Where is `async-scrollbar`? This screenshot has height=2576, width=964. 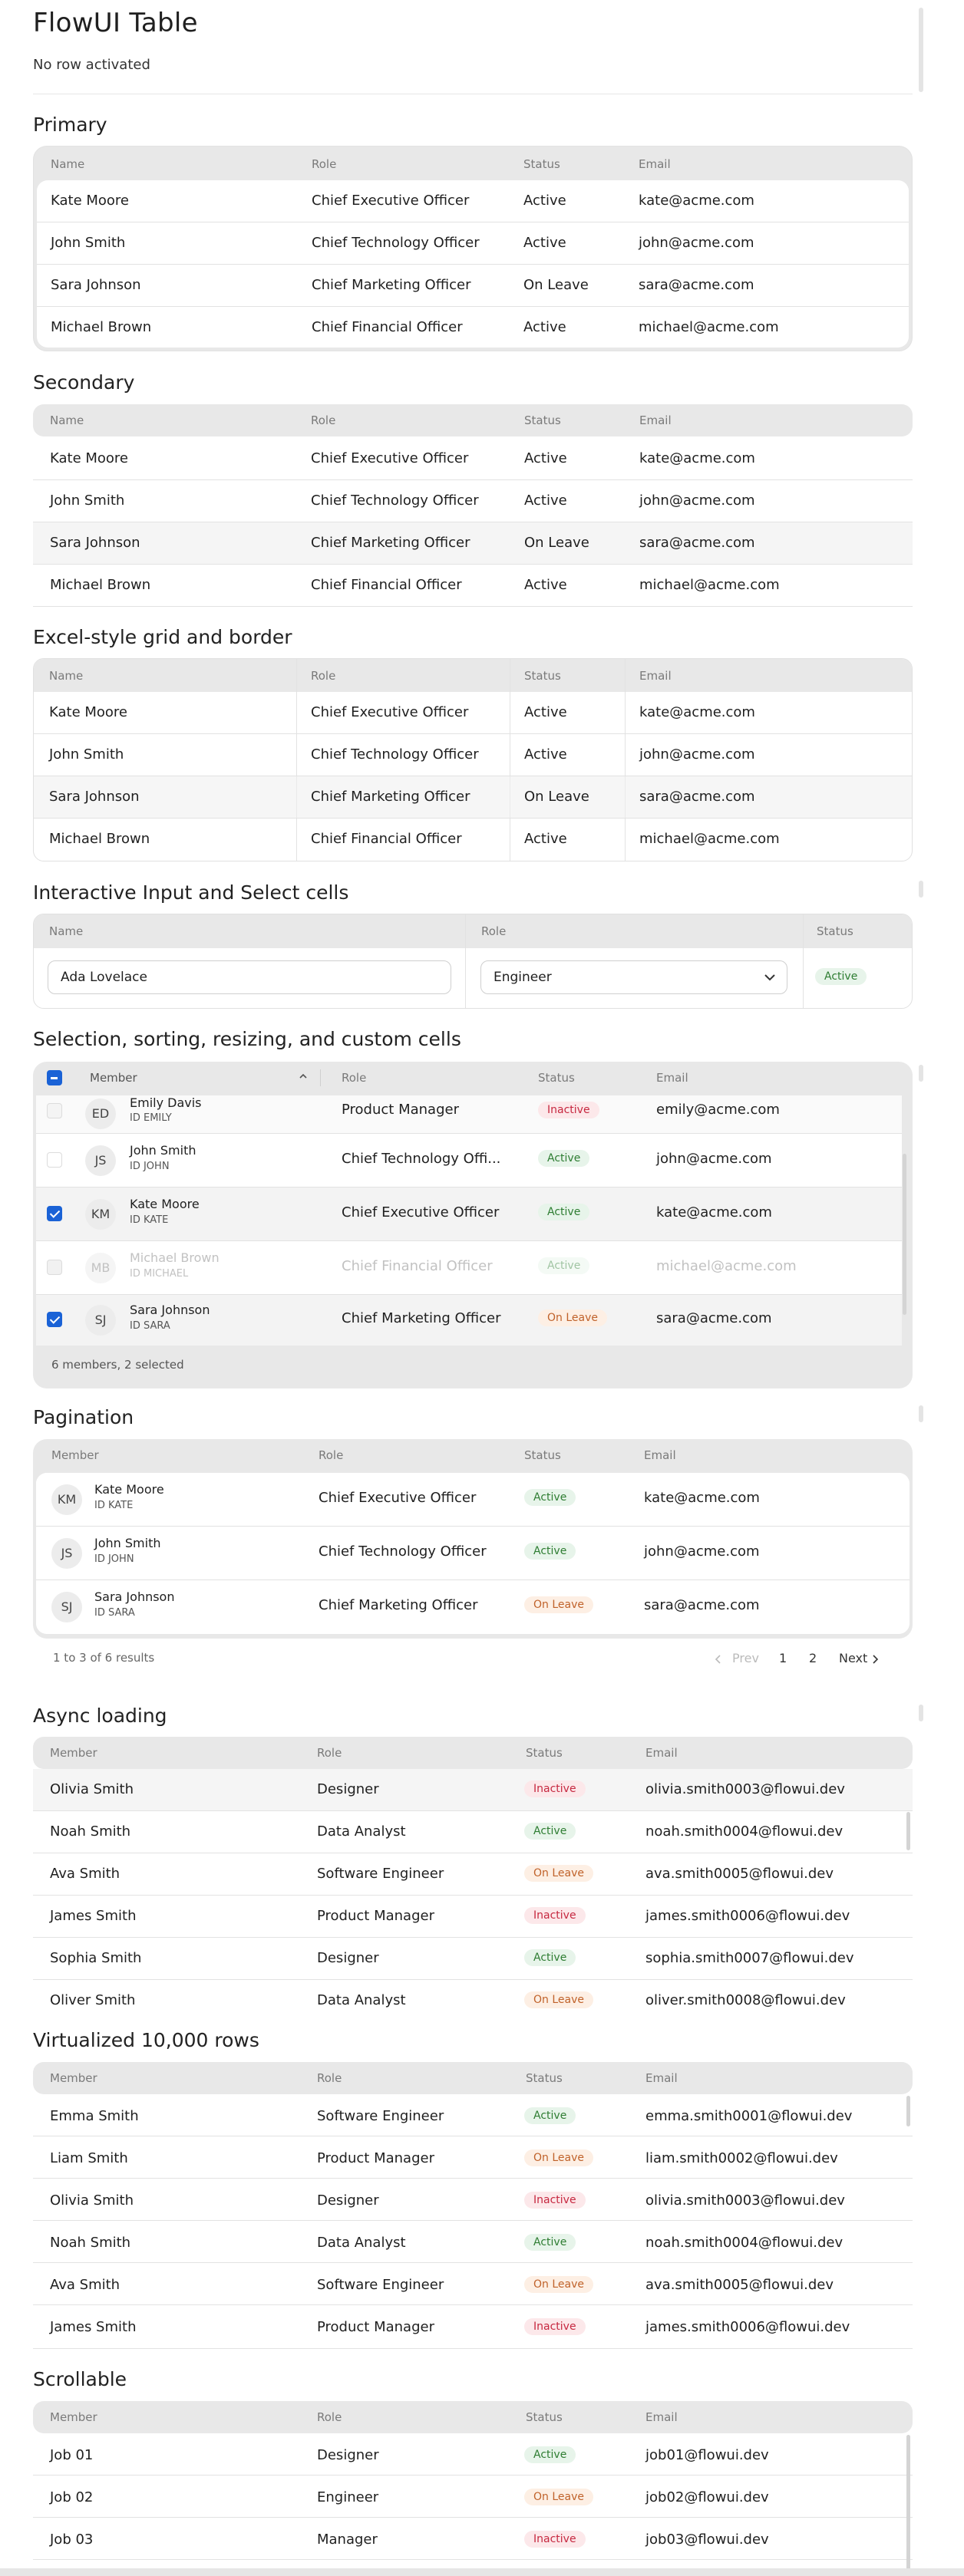
async-scrollbar is located at coordinates (908, 1831).